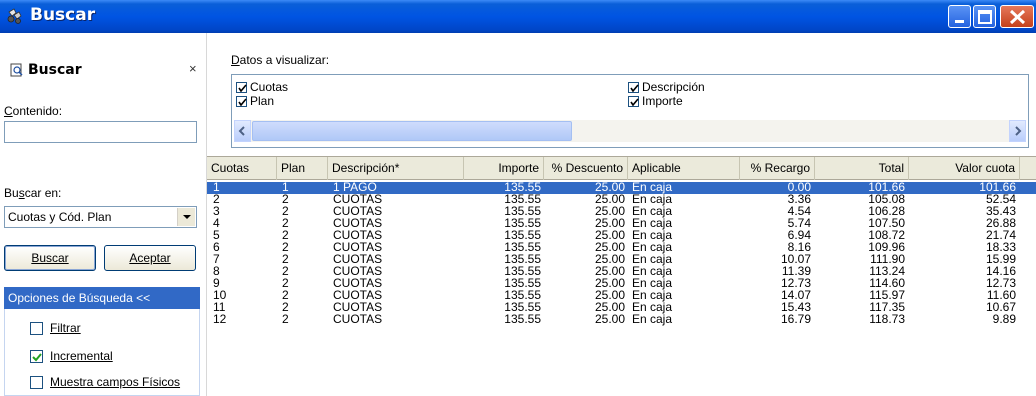 This screenshot has width=1036, height=396. What do you see at coordinates (609, 319) in the screenshot?
I see `cell-descuento: 25.00` at bounding box center [609, 319].